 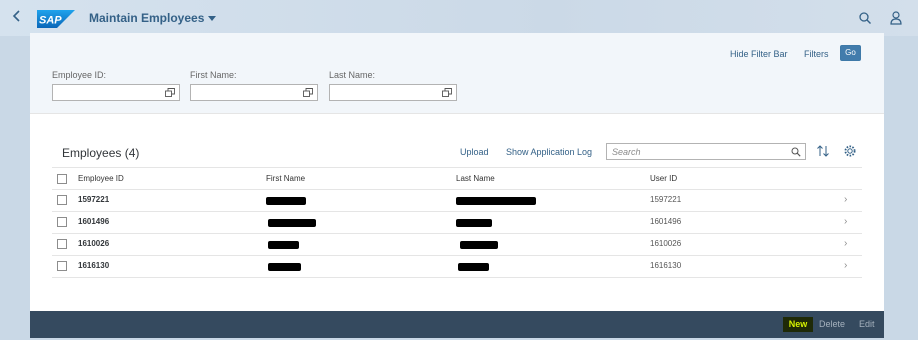 I want to click on last-name-field, so click(x=393, y=92).